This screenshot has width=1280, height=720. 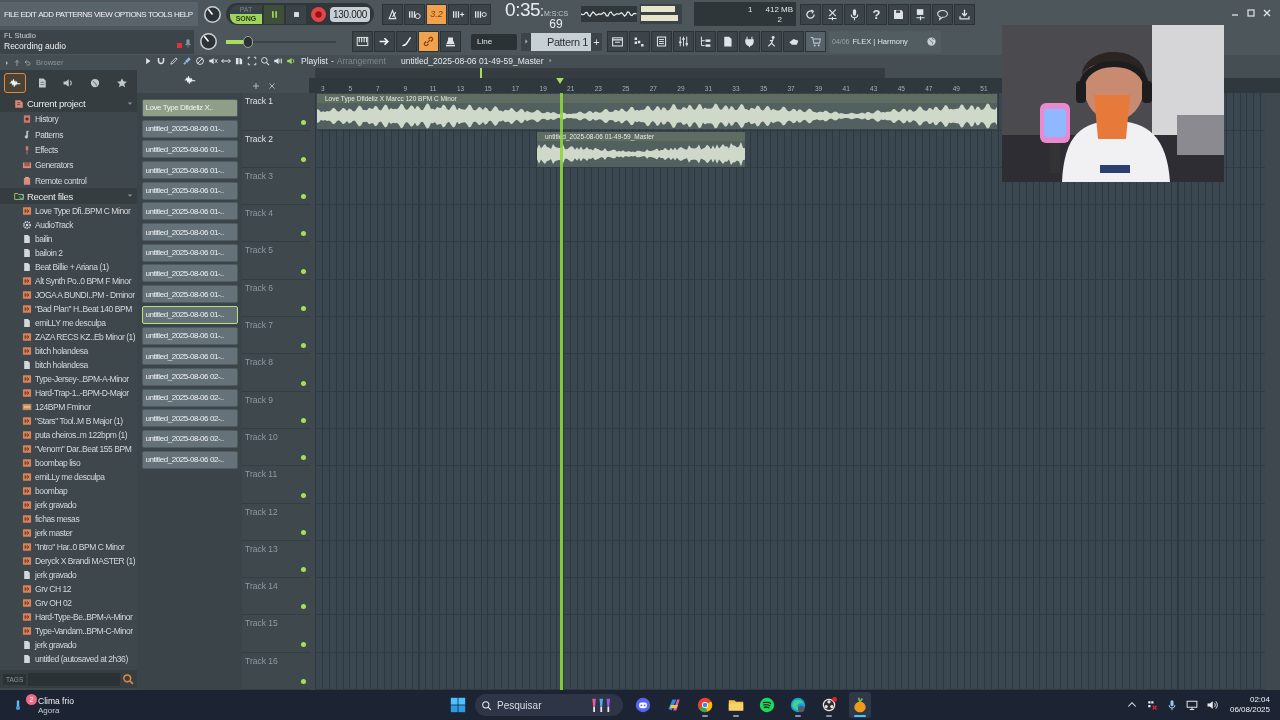 What do you see at coordinates (281, 41) in the screenshot?
I see `master-volume-slider` at bounding box center [281, 41].